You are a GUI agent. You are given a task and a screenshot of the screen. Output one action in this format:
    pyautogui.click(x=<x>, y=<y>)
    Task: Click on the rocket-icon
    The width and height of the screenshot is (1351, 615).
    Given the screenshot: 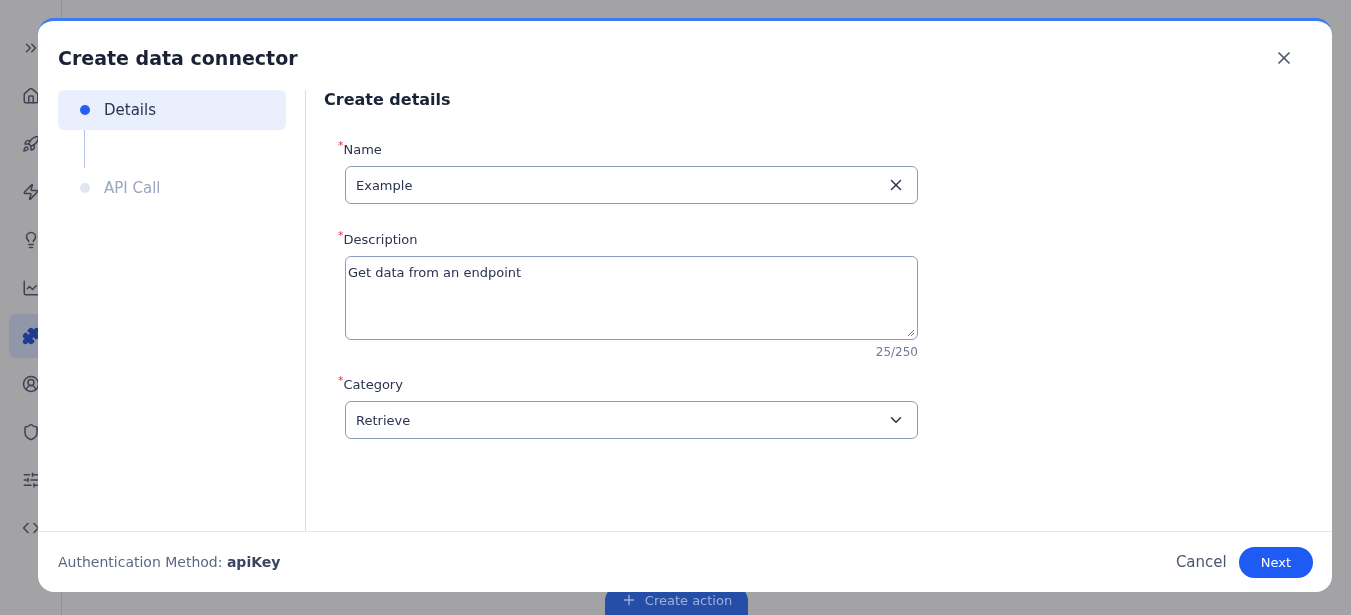 What is the action you would take?
    pyautogui.click(x=30, y=144)
    